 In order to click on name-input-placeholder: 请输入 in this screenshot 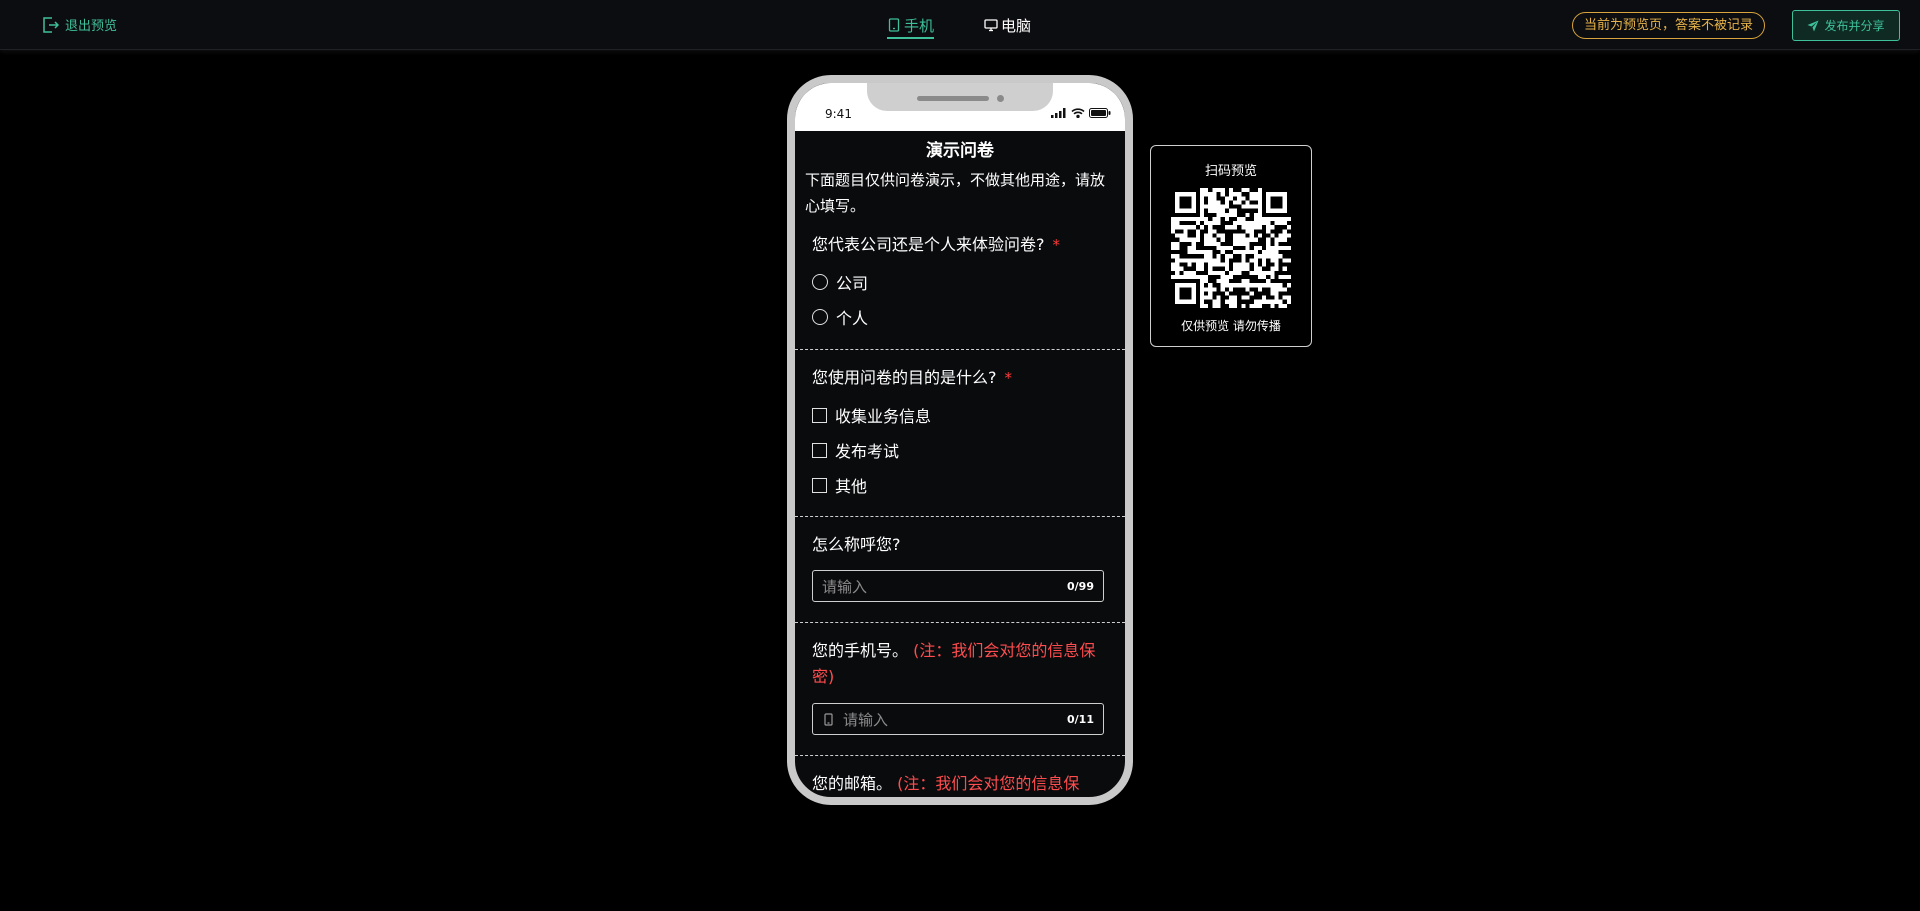, I will do `click(845, 586)`.